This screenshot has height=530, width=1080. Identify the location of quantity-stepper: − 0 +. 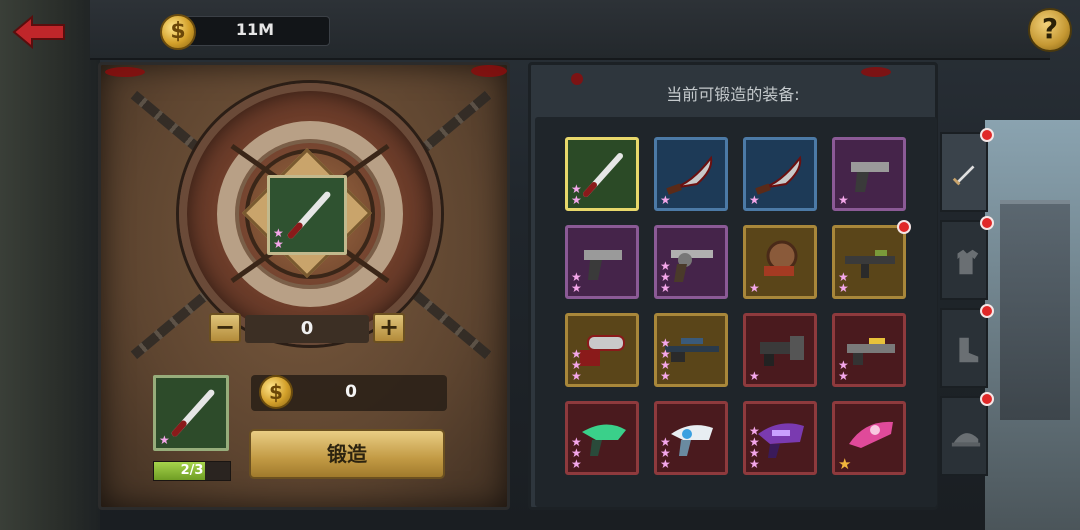
(307, 329).